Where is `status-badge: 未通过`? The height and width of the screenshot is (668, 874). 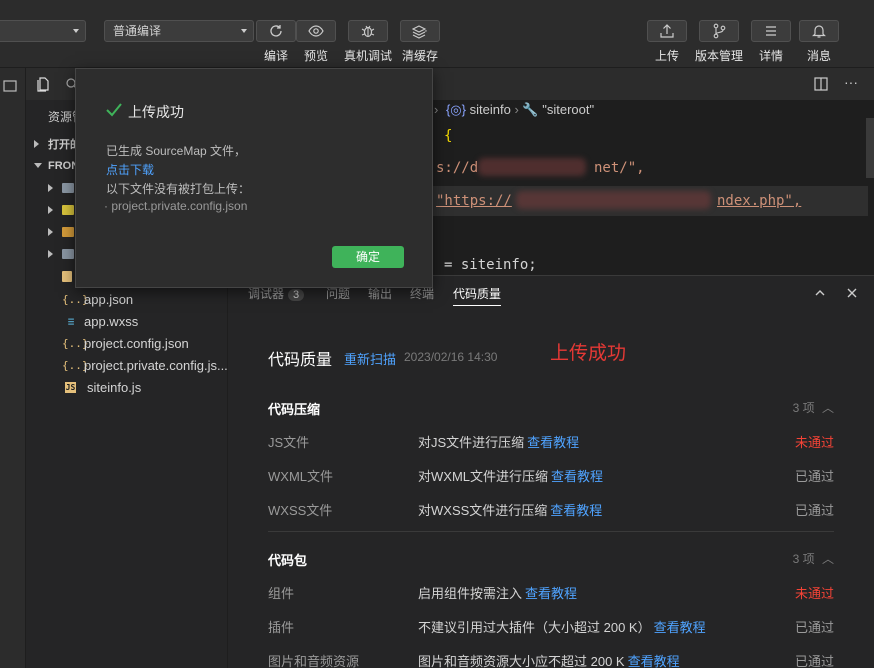
status-badge: 未通过 is located at coordinates (814, 593).